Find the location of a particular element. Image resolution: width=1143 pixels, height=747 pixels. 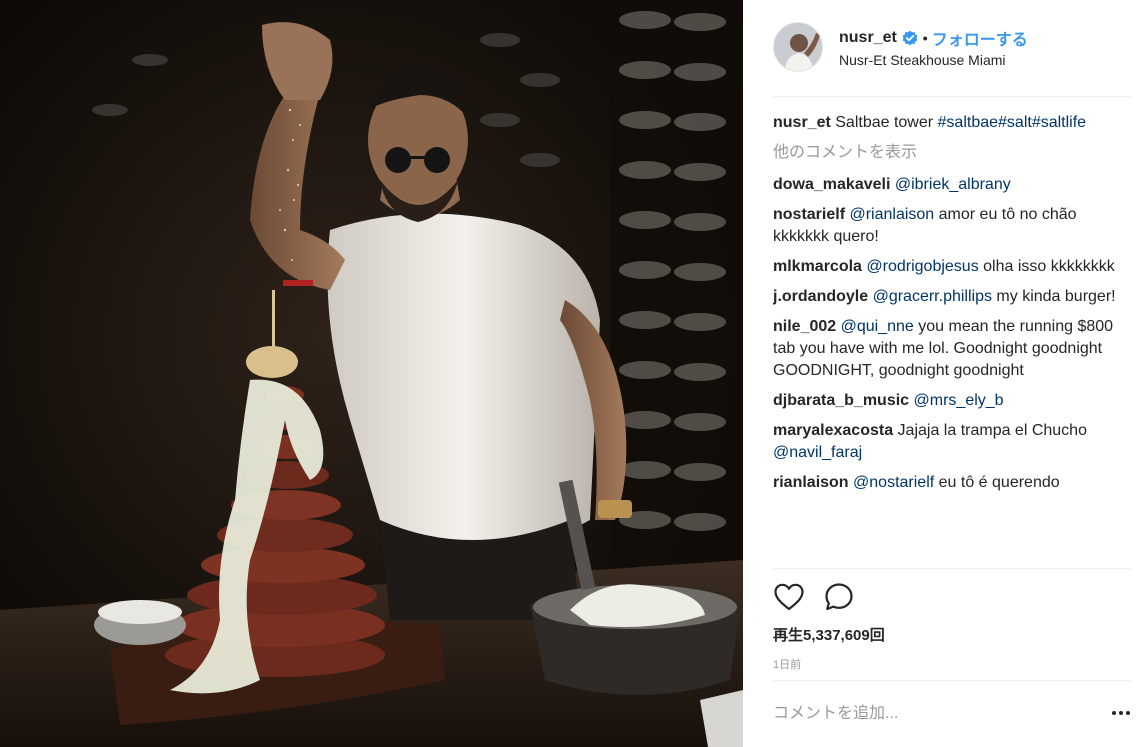

follow-button: フォローする is located at coordinates (980, 38).